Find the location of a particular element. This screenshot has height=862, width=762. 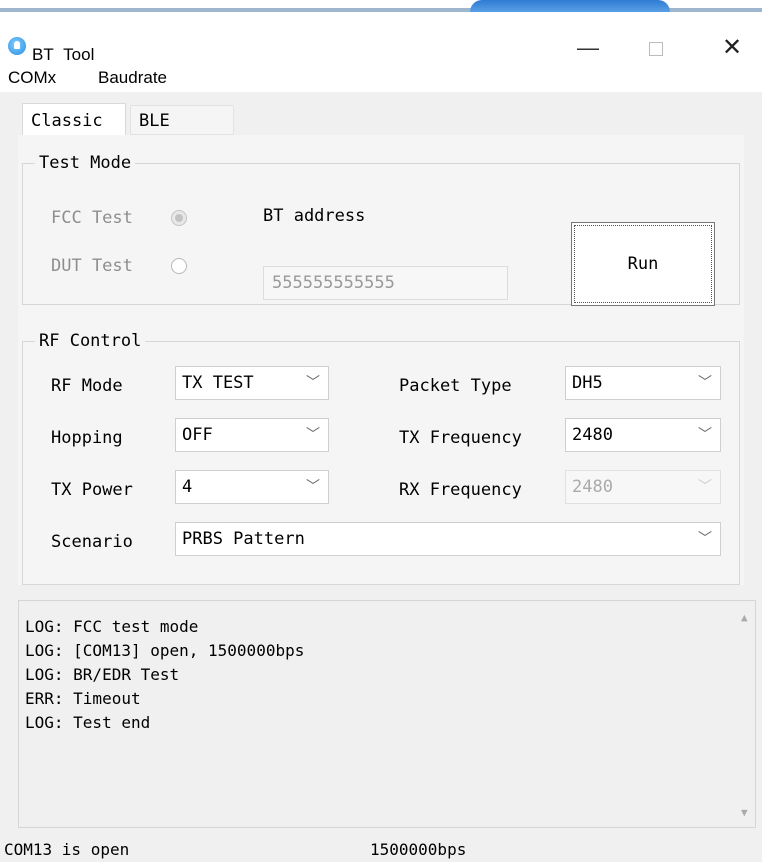

tx-frequency-value: 2480 is located at coordinates (592, 435).